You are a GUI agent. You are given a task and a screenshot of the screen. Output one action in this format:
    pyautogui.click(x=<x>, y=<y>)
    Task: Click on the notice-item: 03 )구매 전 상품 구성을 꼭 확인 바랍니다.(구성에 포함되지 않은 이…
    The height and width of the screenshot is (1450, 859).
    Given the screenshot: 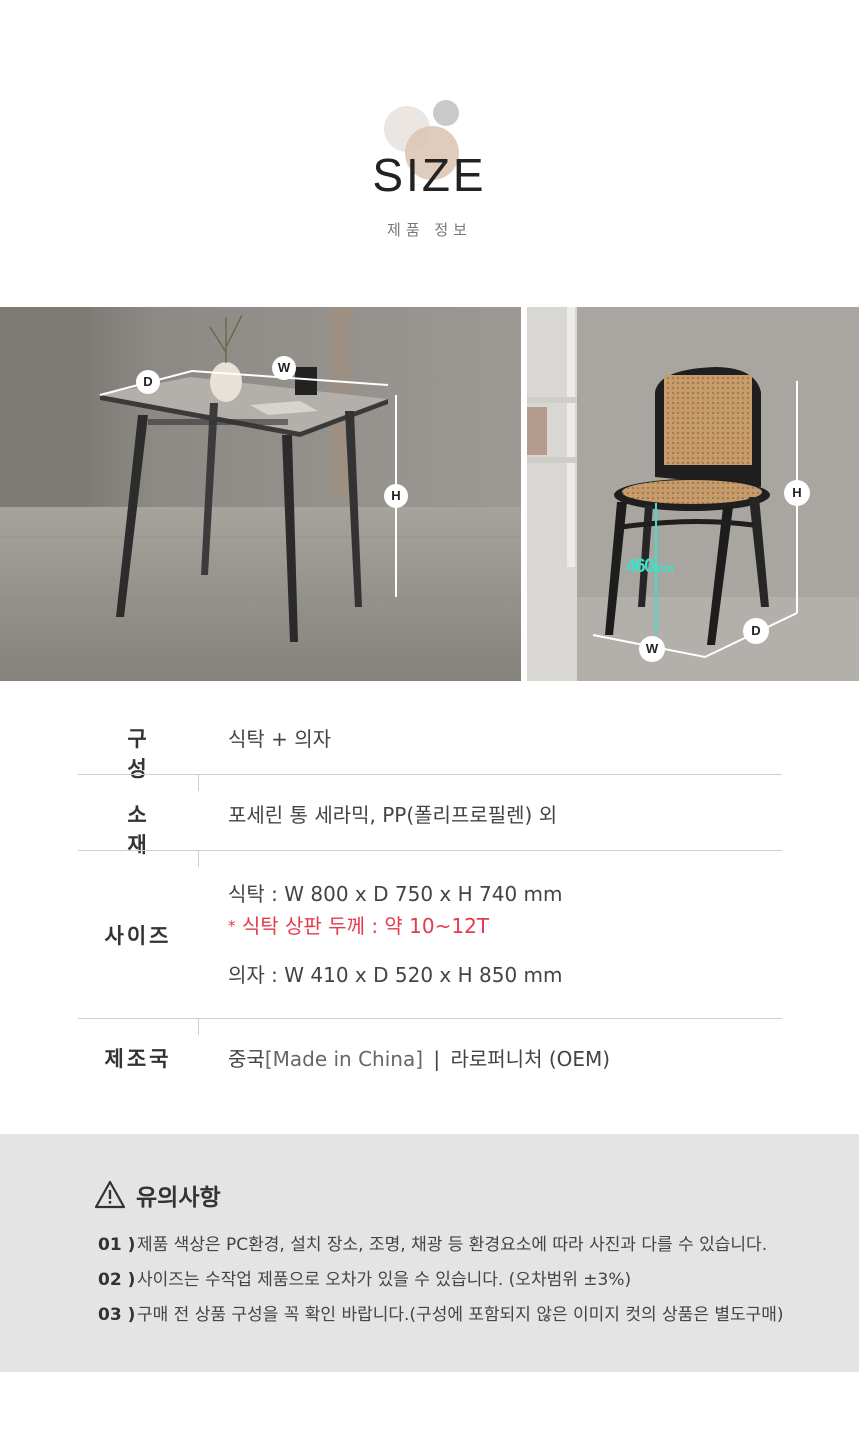 What is the action you would take?
    pyautogui.click(x=441, y=1312)
    